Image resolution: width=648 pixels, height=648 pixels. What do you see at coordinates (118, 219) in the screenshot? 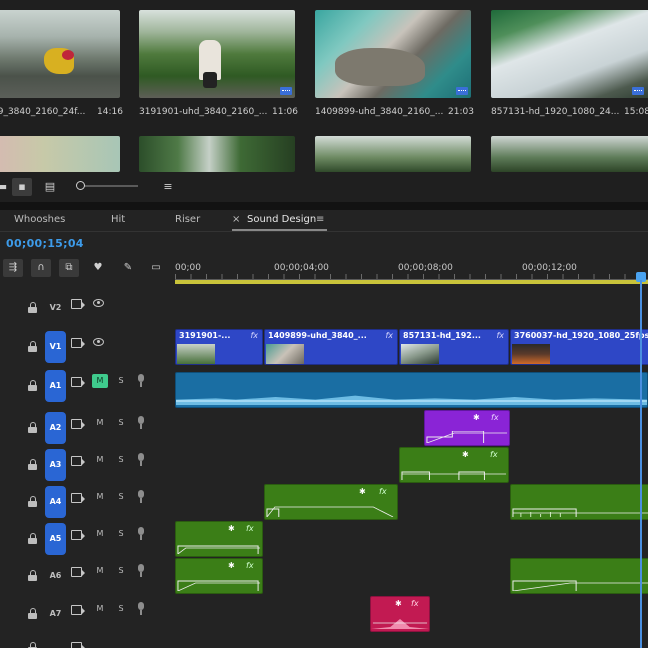
I see `tab-hit: Hit` at bounding box center [118, 219].